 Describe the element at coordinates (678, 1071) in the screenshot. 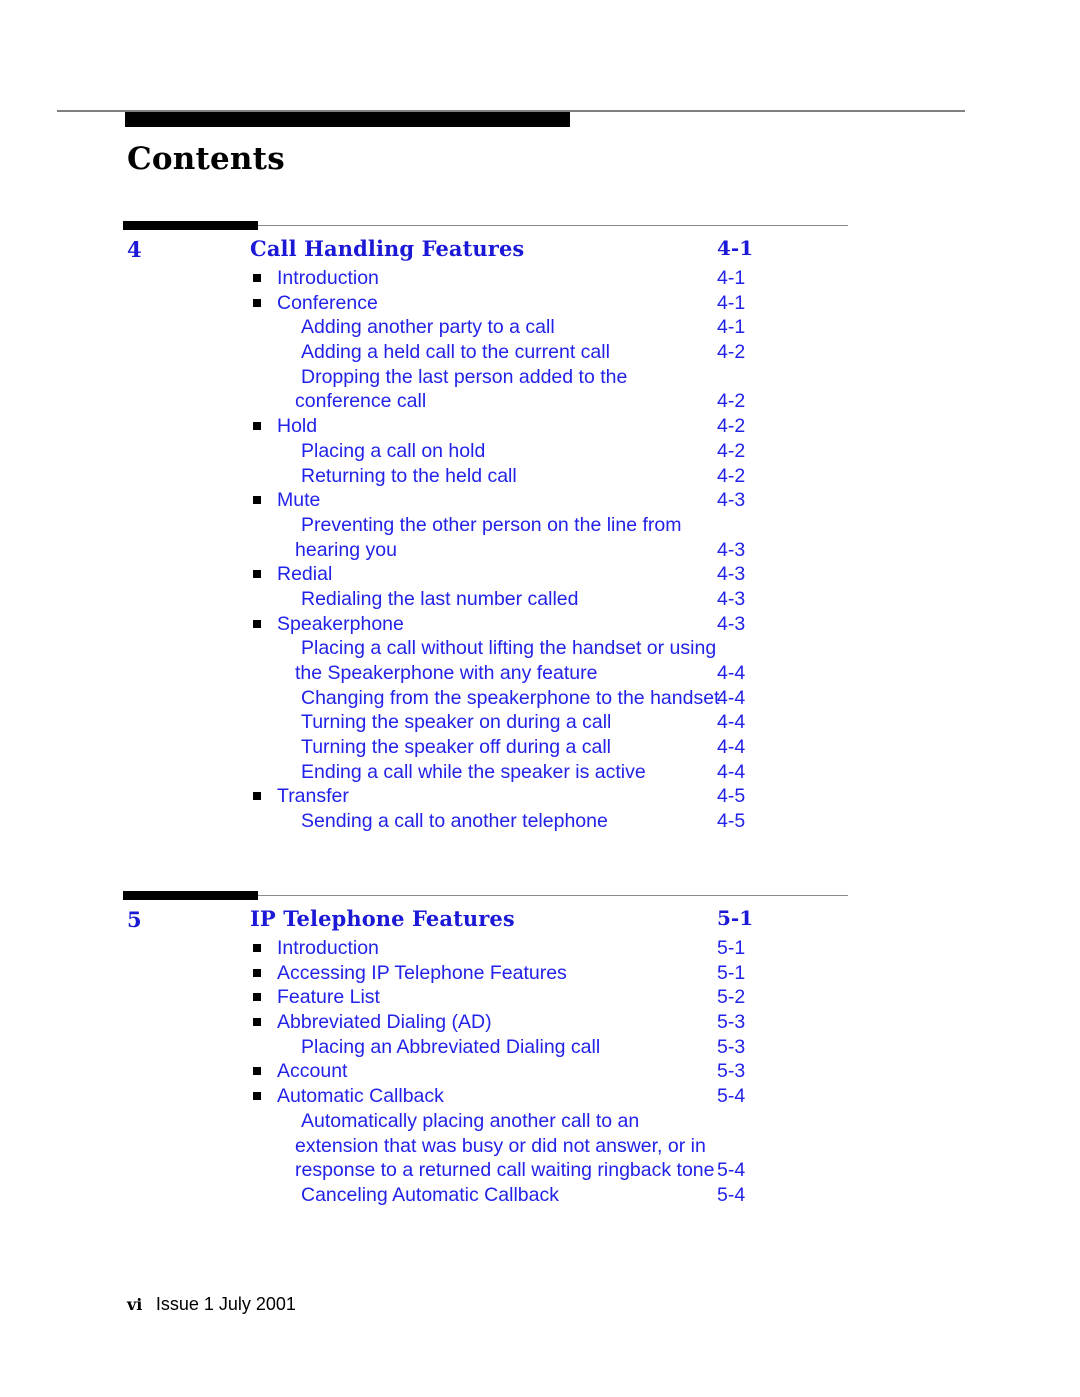

I see `toc-entry-label: Account` at that location.